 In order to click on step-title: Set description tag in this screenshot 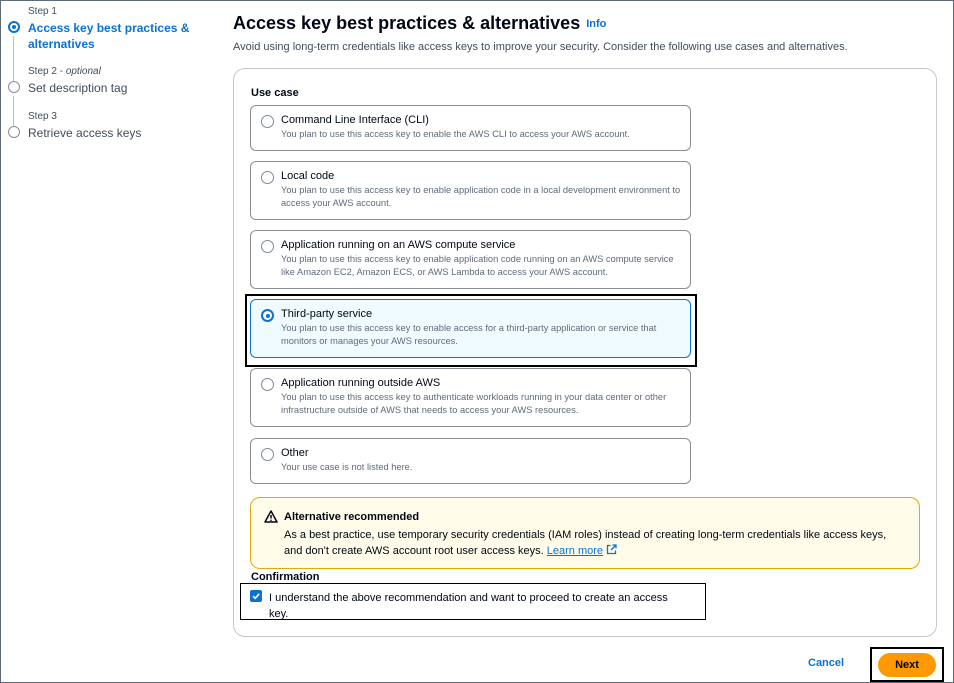, I will do `click(78, 88)`.